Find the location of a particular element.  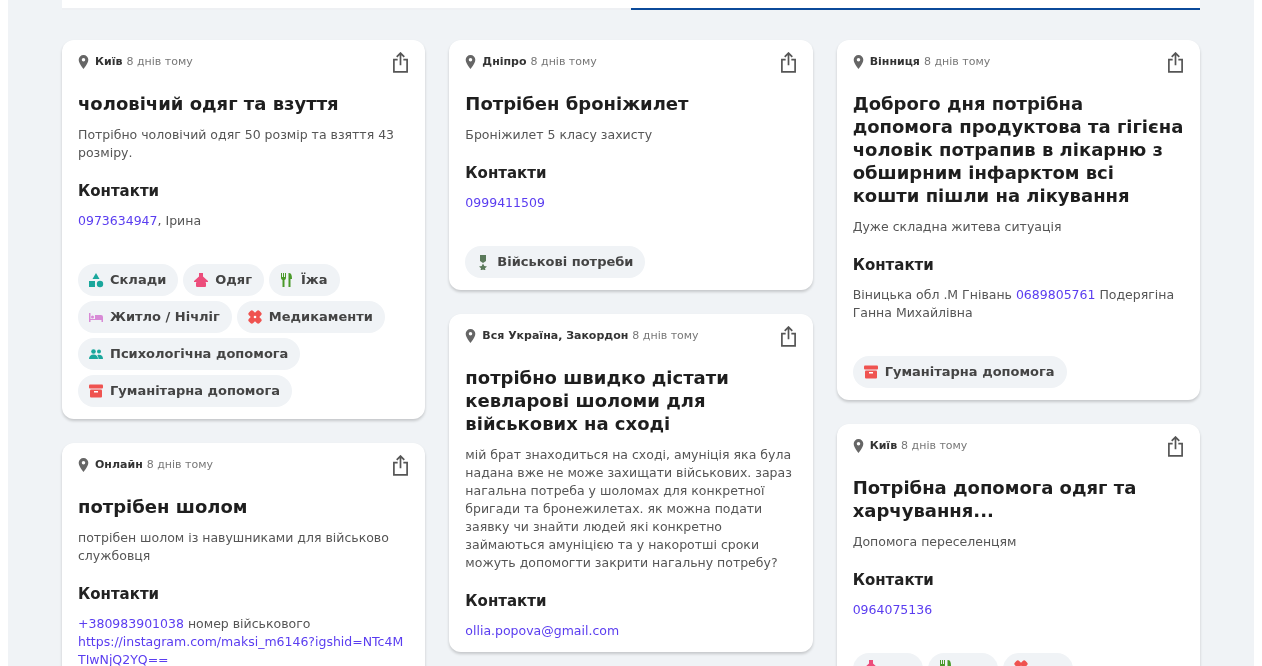

food-icon is located at coordinates (286, 280).